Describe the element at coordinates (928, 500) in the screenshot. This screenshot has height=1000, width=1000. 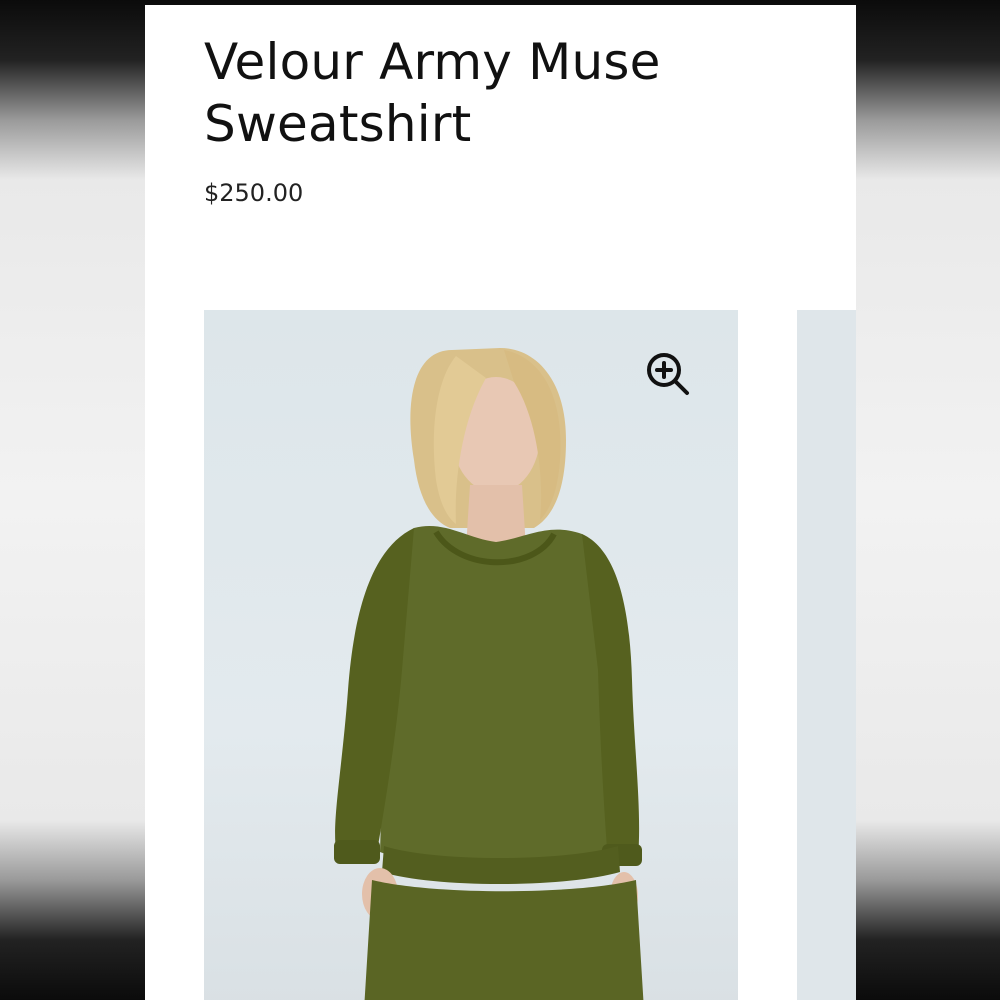
I see `backdrop-right` at that location.